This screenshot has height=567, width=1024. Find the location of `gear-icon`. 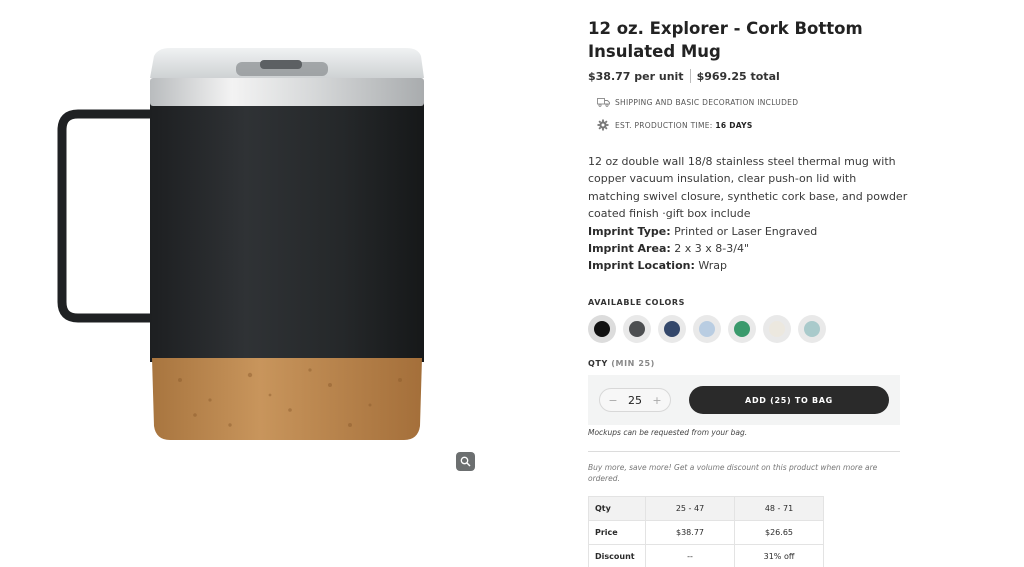

gear-icon is located at coordinates (603, 125).